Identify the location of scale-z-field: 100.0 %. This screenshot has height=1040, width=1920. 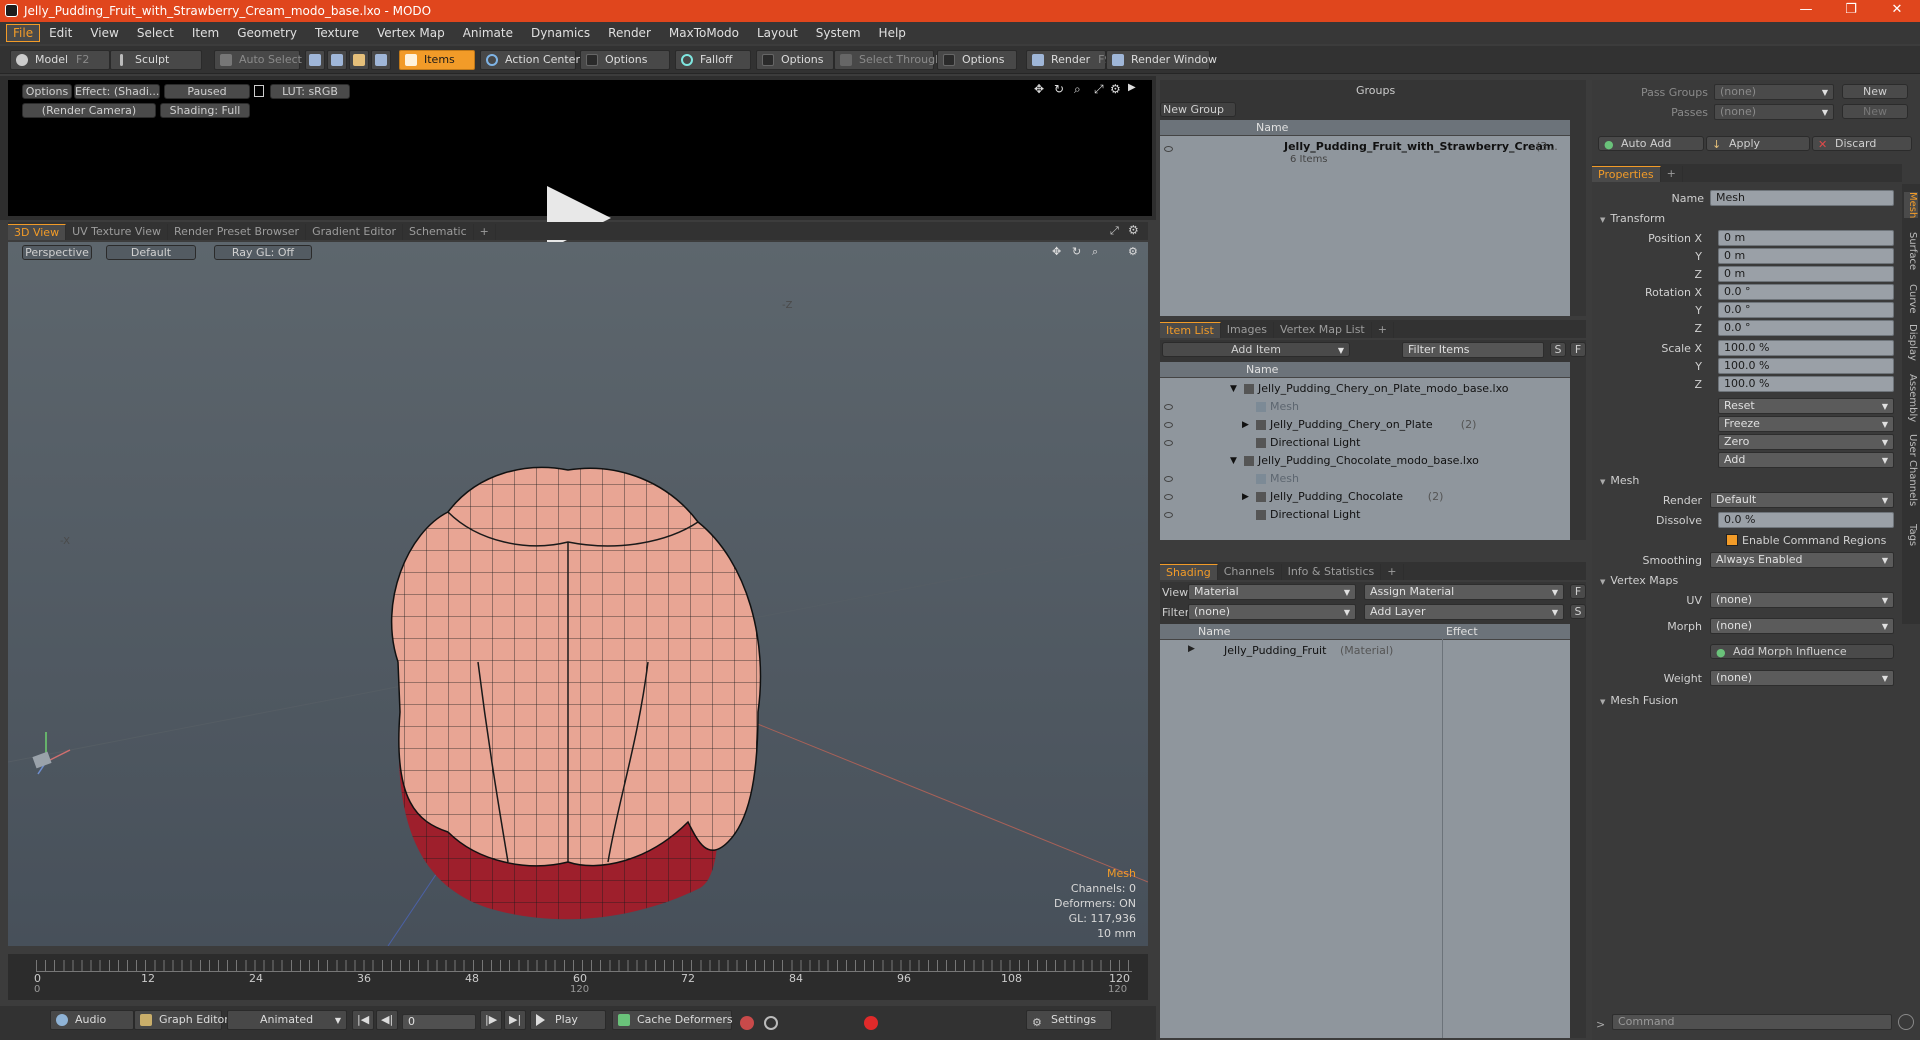
(1806, 384).